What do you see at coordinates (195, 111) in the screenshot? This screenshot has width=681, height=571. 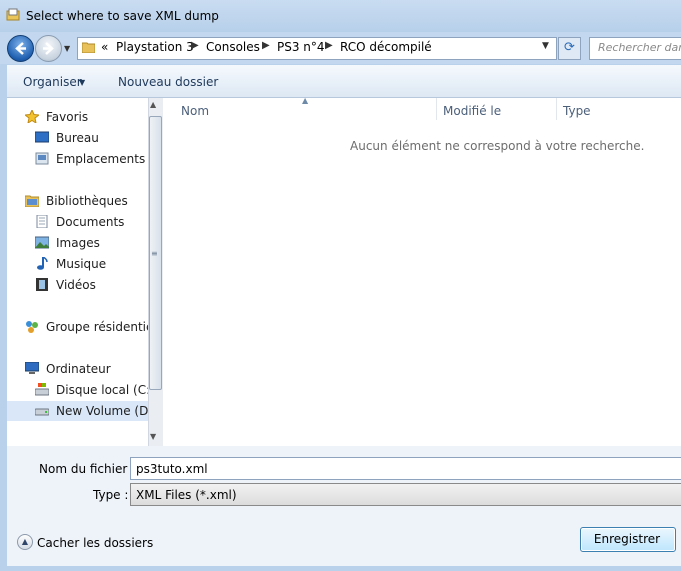 I see `column-header-name: Nom` at bounding box center [195, 111].